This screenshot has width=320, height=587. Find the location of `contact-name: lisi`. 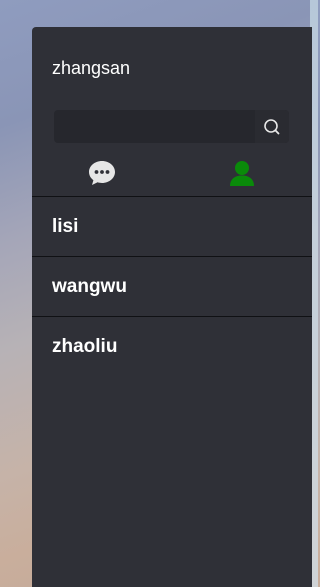

contact-name: lisi is located at coordinates (65, 226).